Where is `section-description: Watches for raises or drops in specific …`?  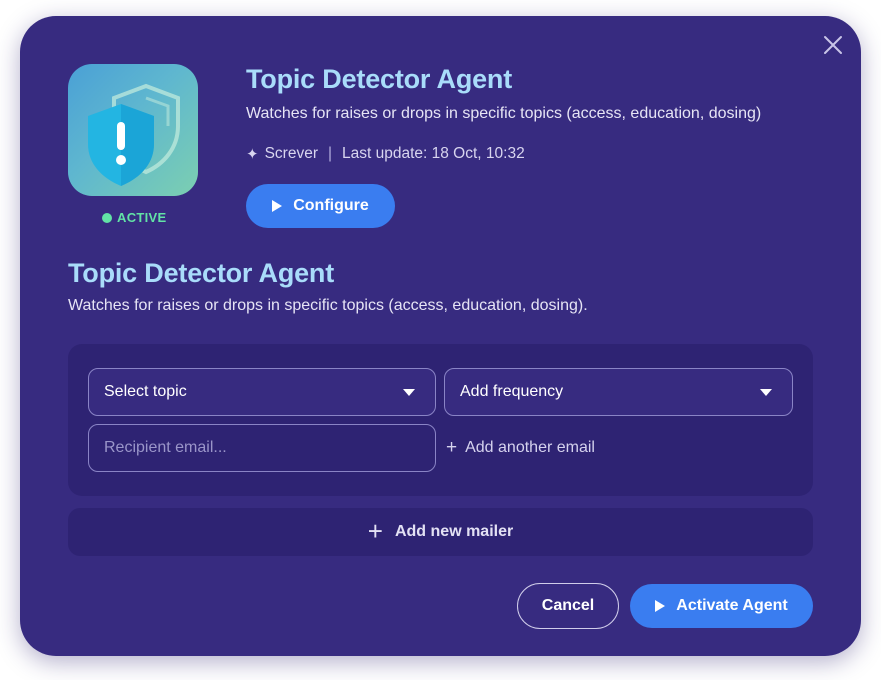 section-description: Watches for raises or drops in specific … is located at coordinates (328, 305).